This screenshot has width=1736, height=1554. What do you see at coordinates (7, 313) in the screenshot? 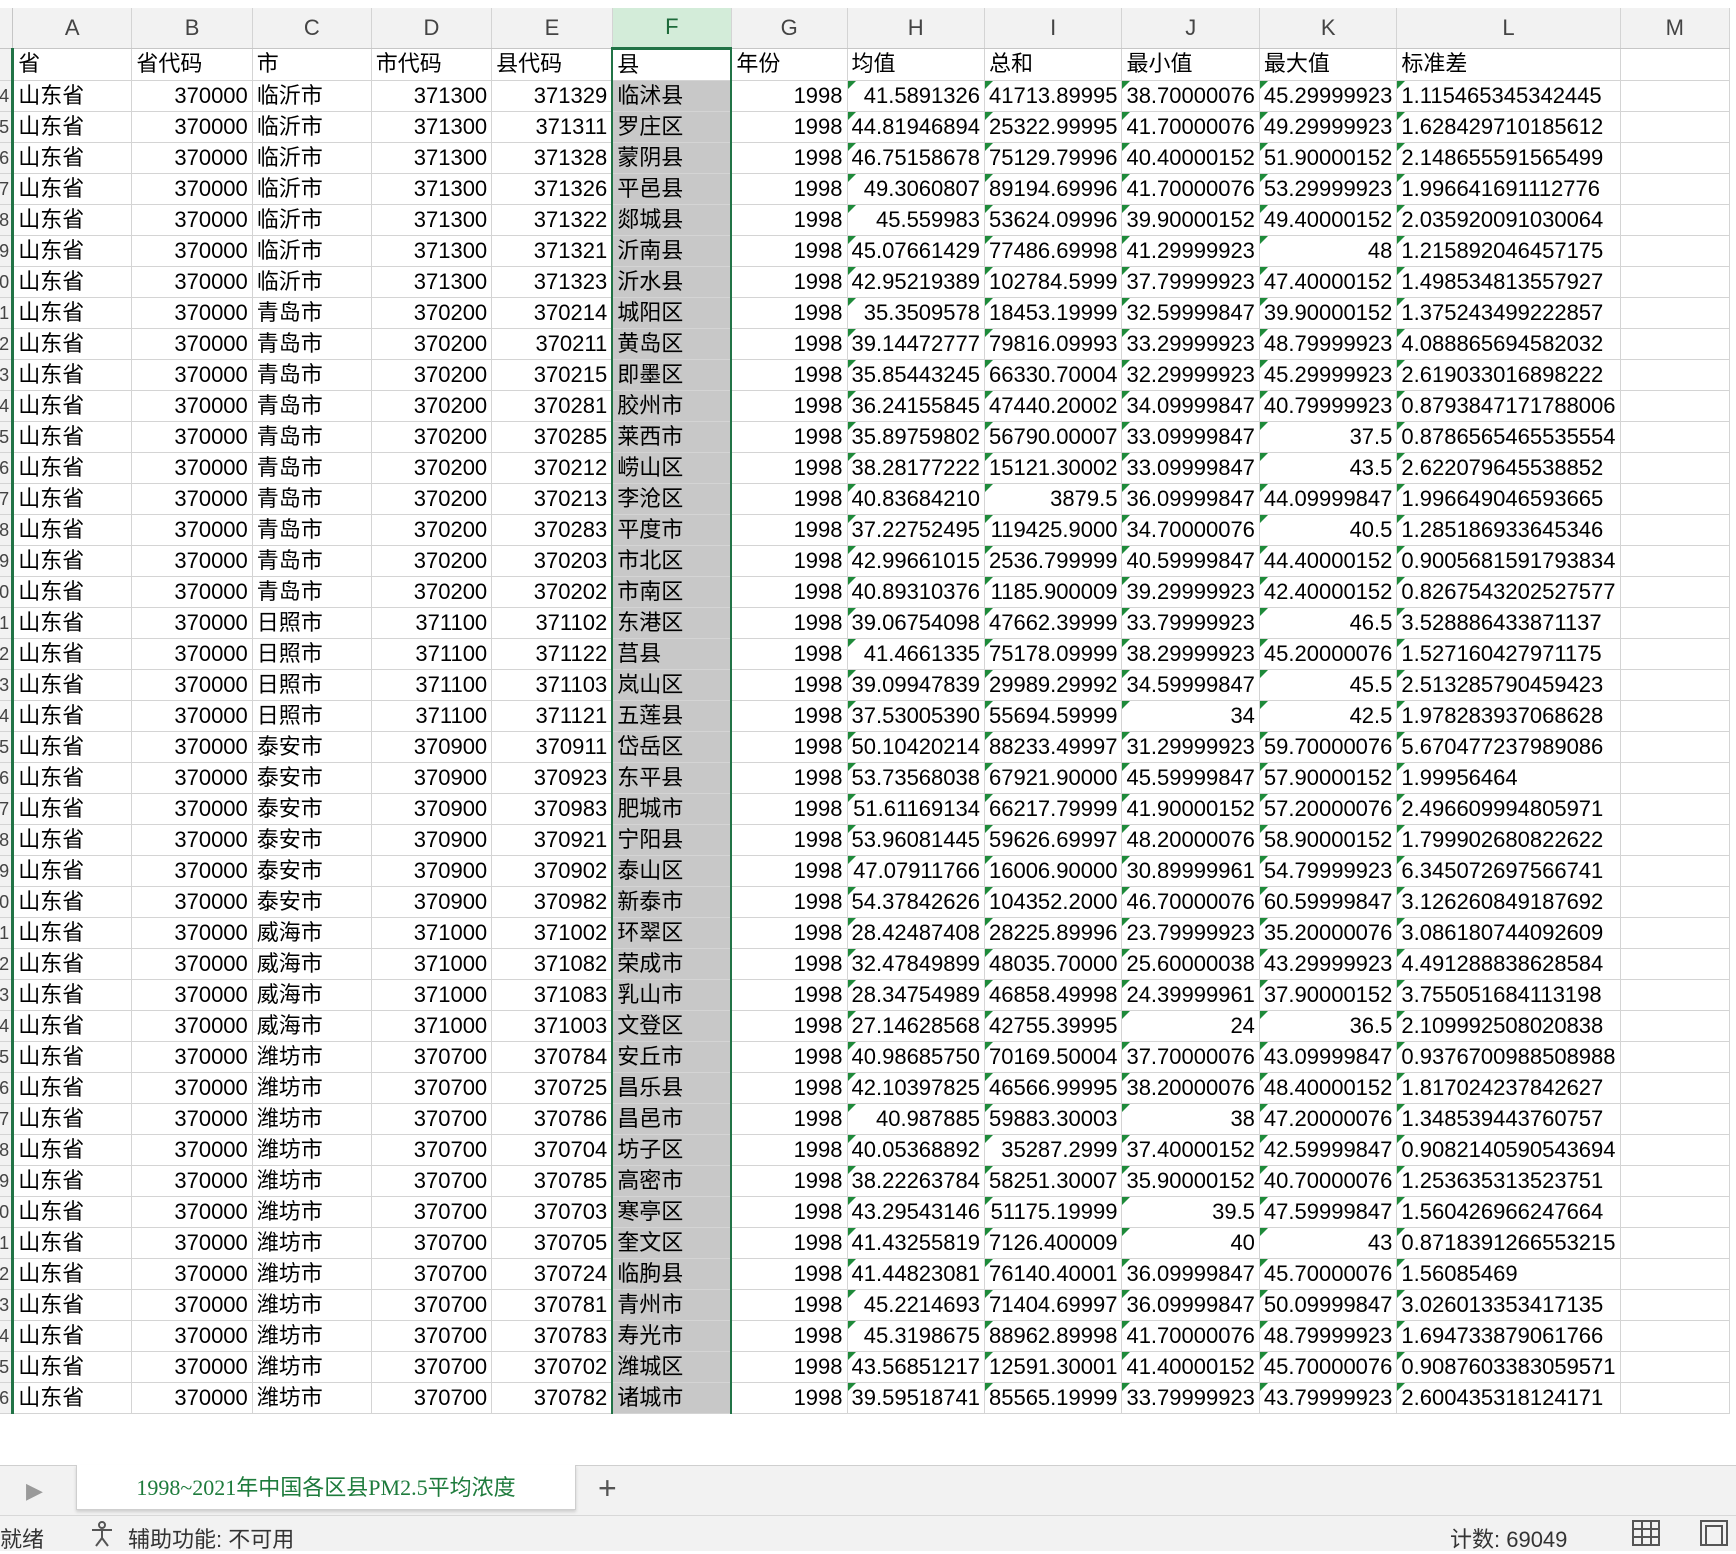
I see `row-number: 1` at bounding box center [7, 313].